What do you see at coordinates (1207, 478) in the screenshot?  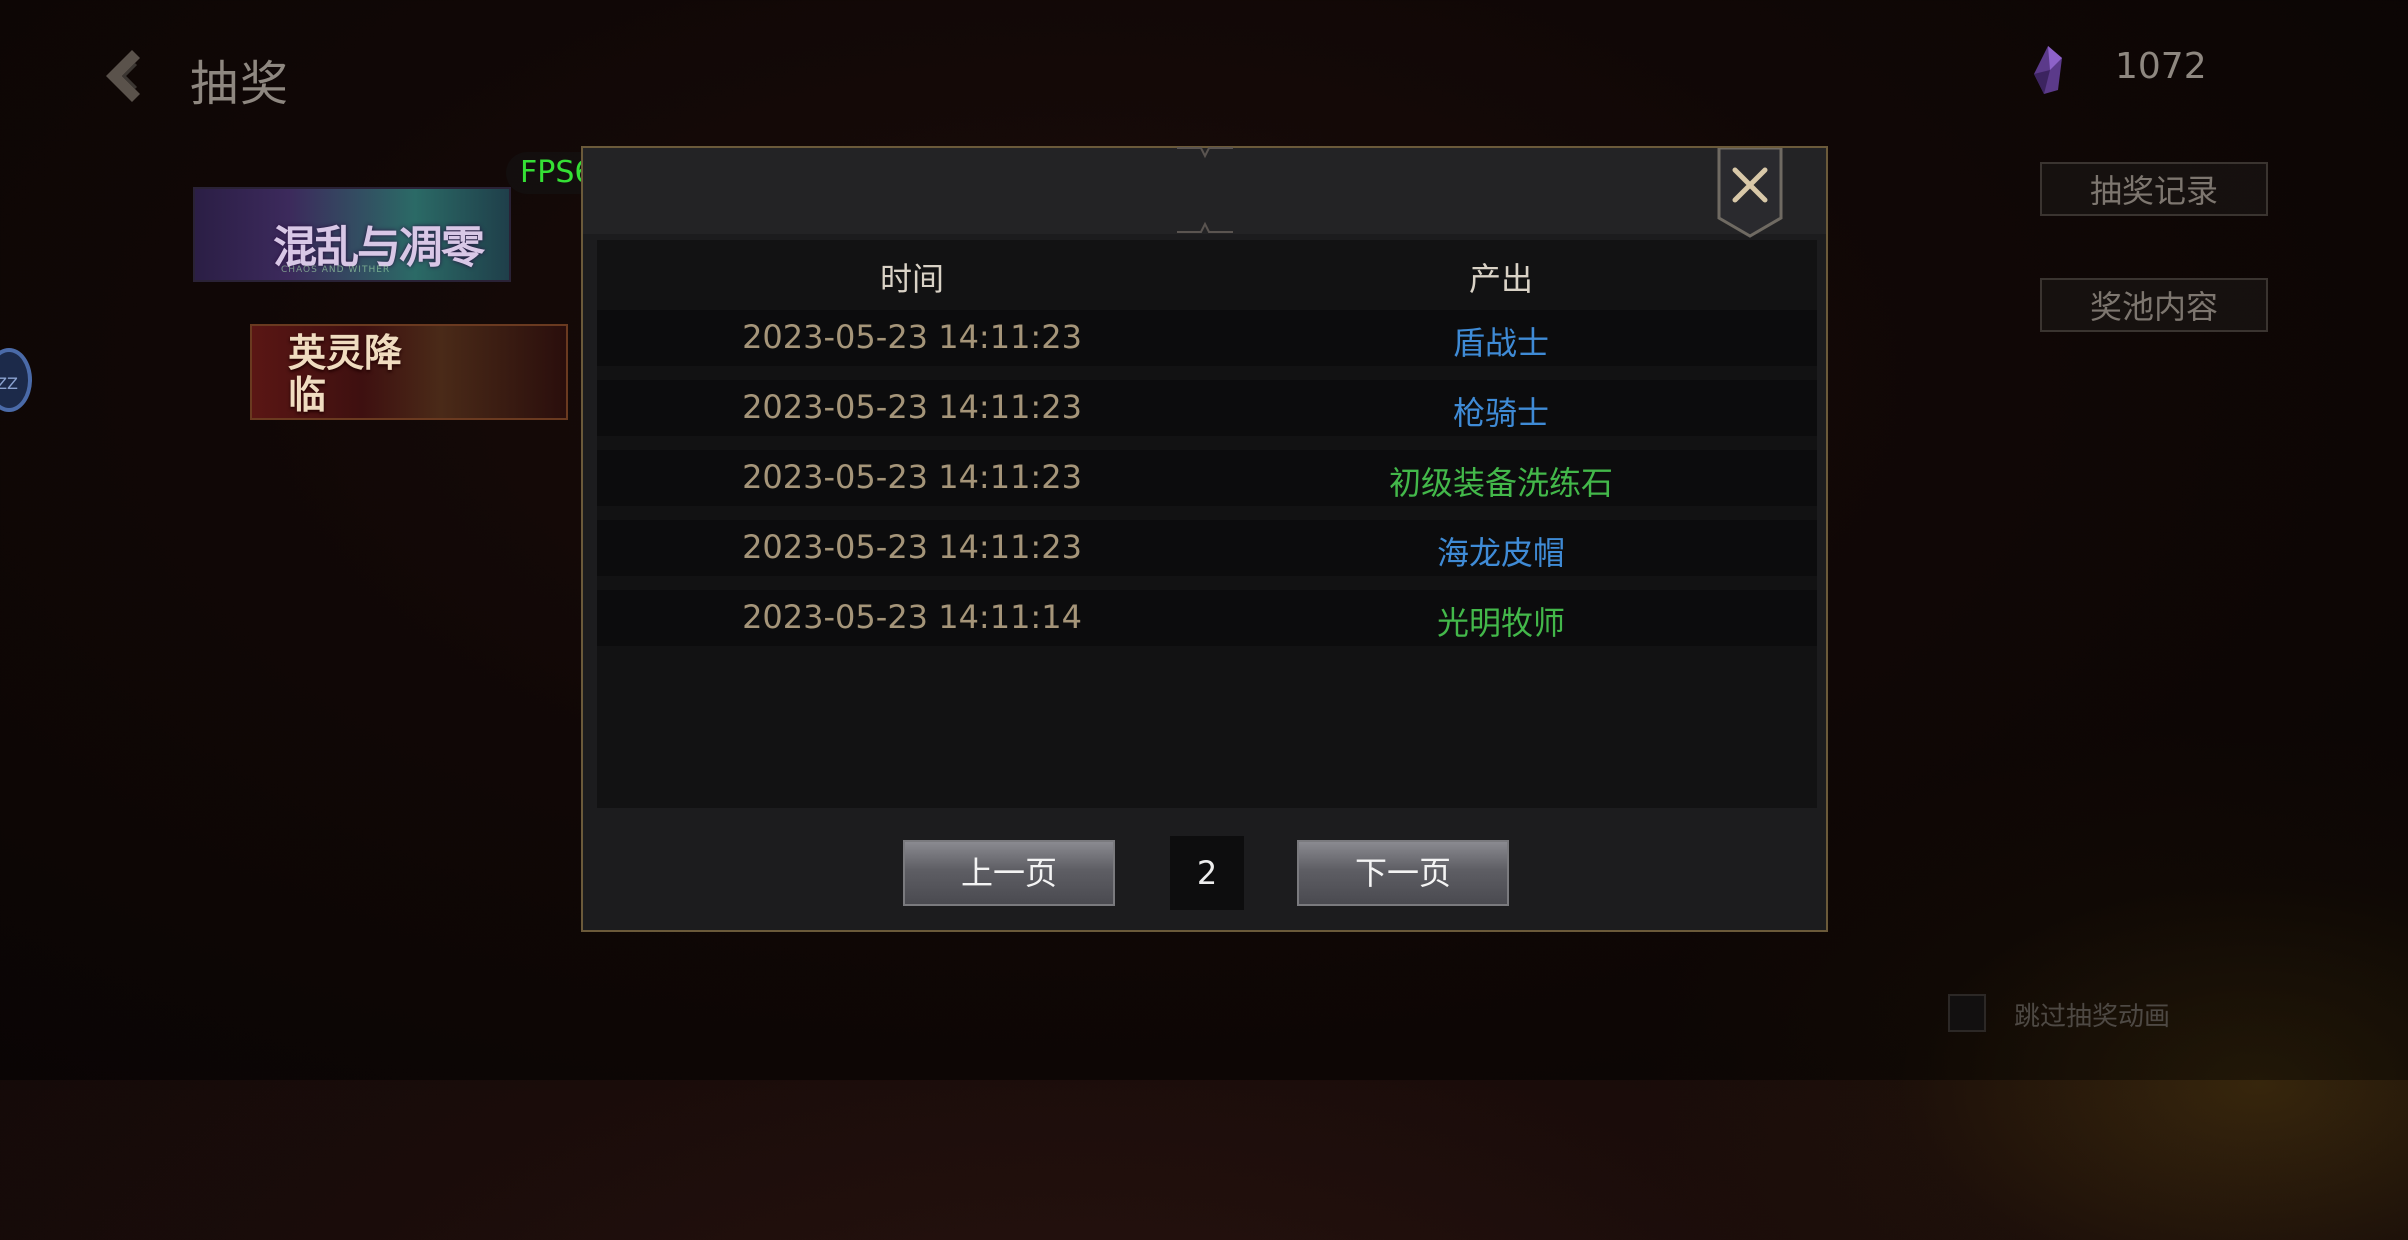 I see `table-row: 2023-05-23 14:11:23 初级装备洗练石` at bounding box center [1207, 478].